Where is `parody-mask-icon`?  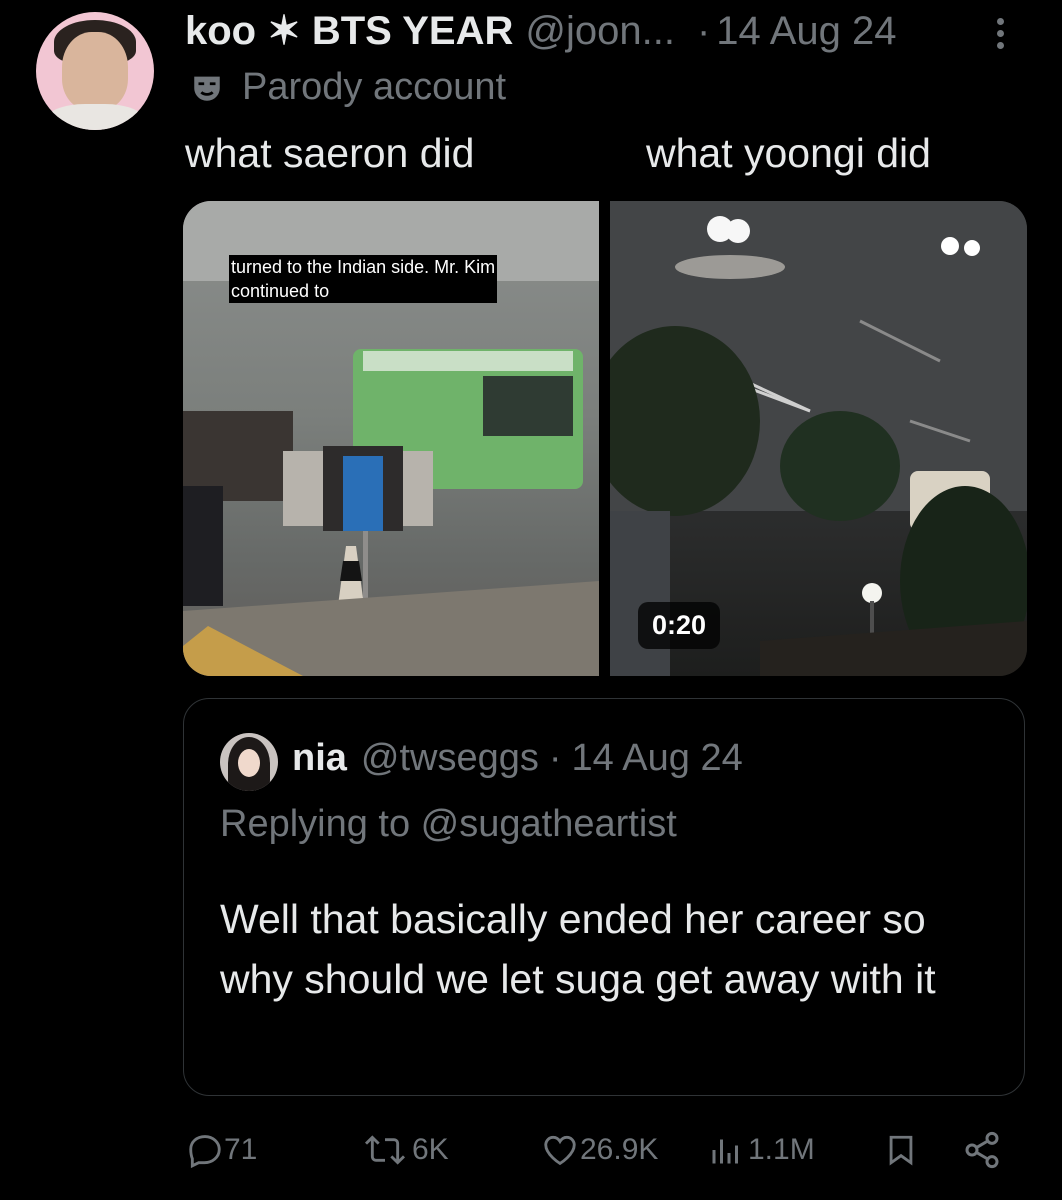 parody-mask-icon is located at coordinates (207, 88).